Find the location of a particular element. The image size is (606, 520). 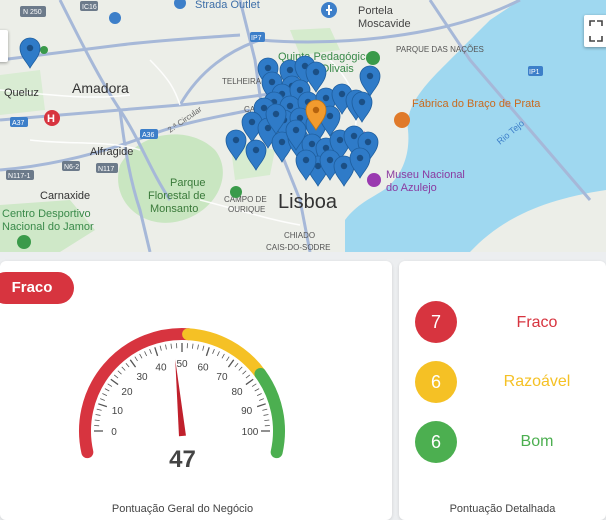

svg-text: H is located at coordinates (51, 119).